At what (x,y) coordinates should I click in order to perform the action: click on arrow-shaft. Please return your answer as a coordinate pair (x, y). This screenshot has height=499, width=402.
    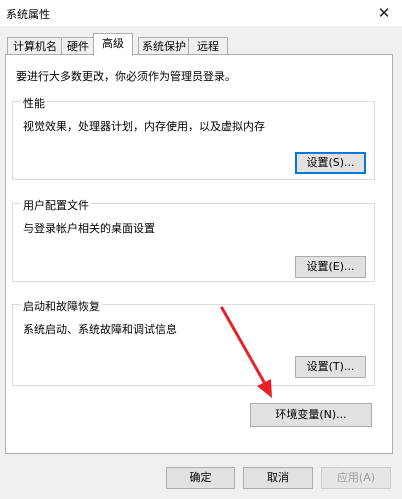
    Looking at the image, I should click on (243, 345).